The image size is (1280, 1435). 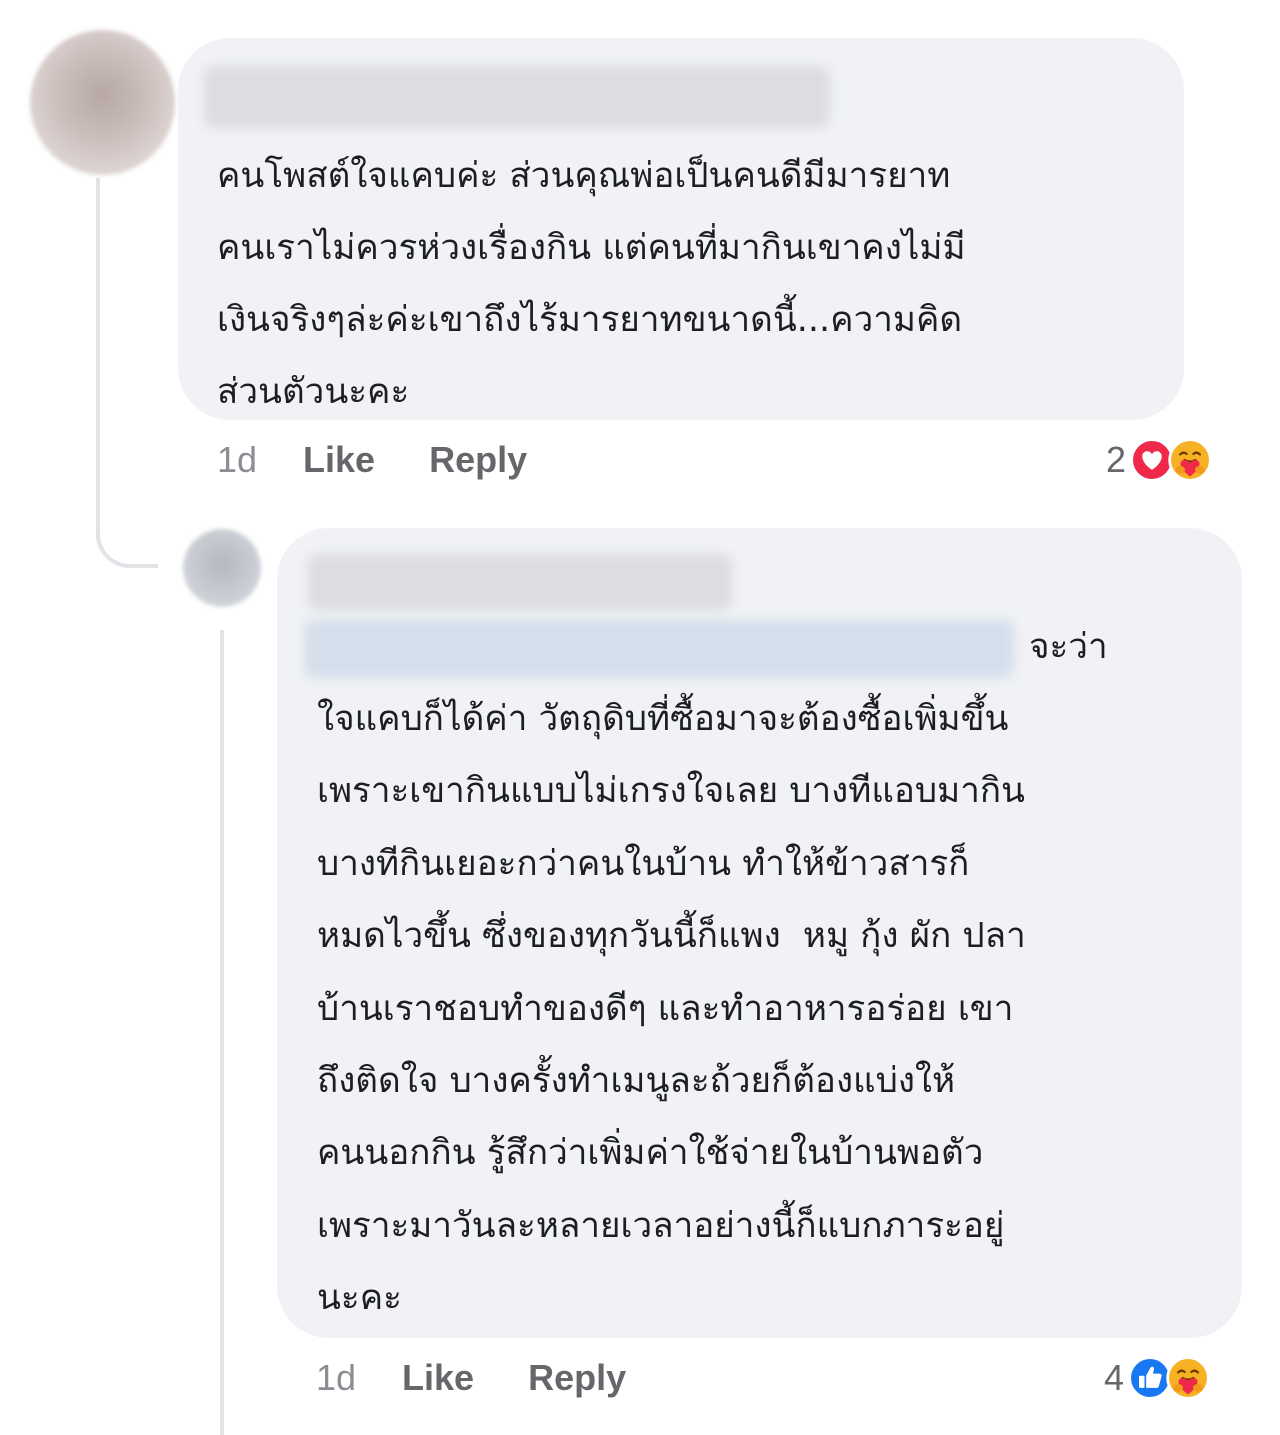 What do you see at coordinates (1116, 459) in the screenshot?
I see `reaction-count: 2` at bounding box center [1116, 459].